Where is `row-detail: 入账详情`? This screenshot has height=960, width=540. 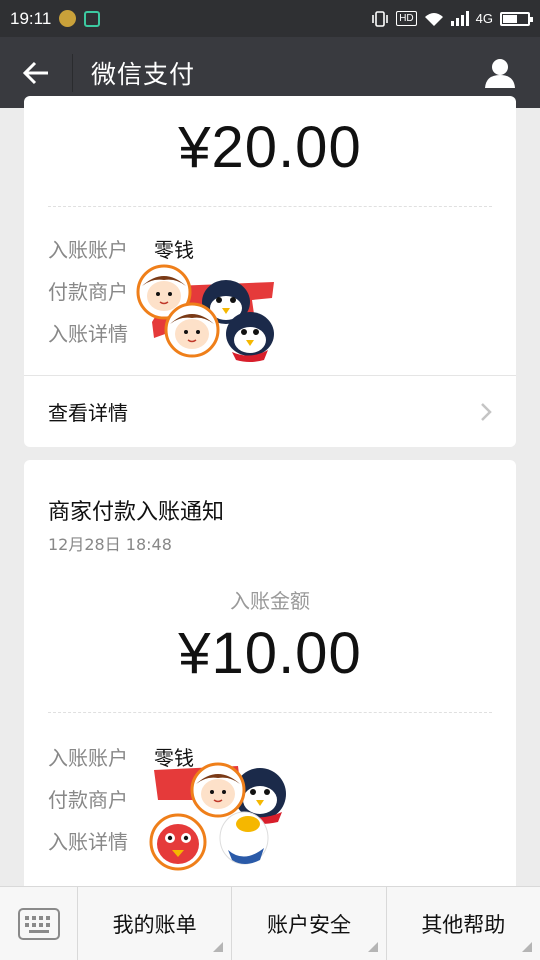 row-detail: 入账详情 is located at coordinates (101, 840).